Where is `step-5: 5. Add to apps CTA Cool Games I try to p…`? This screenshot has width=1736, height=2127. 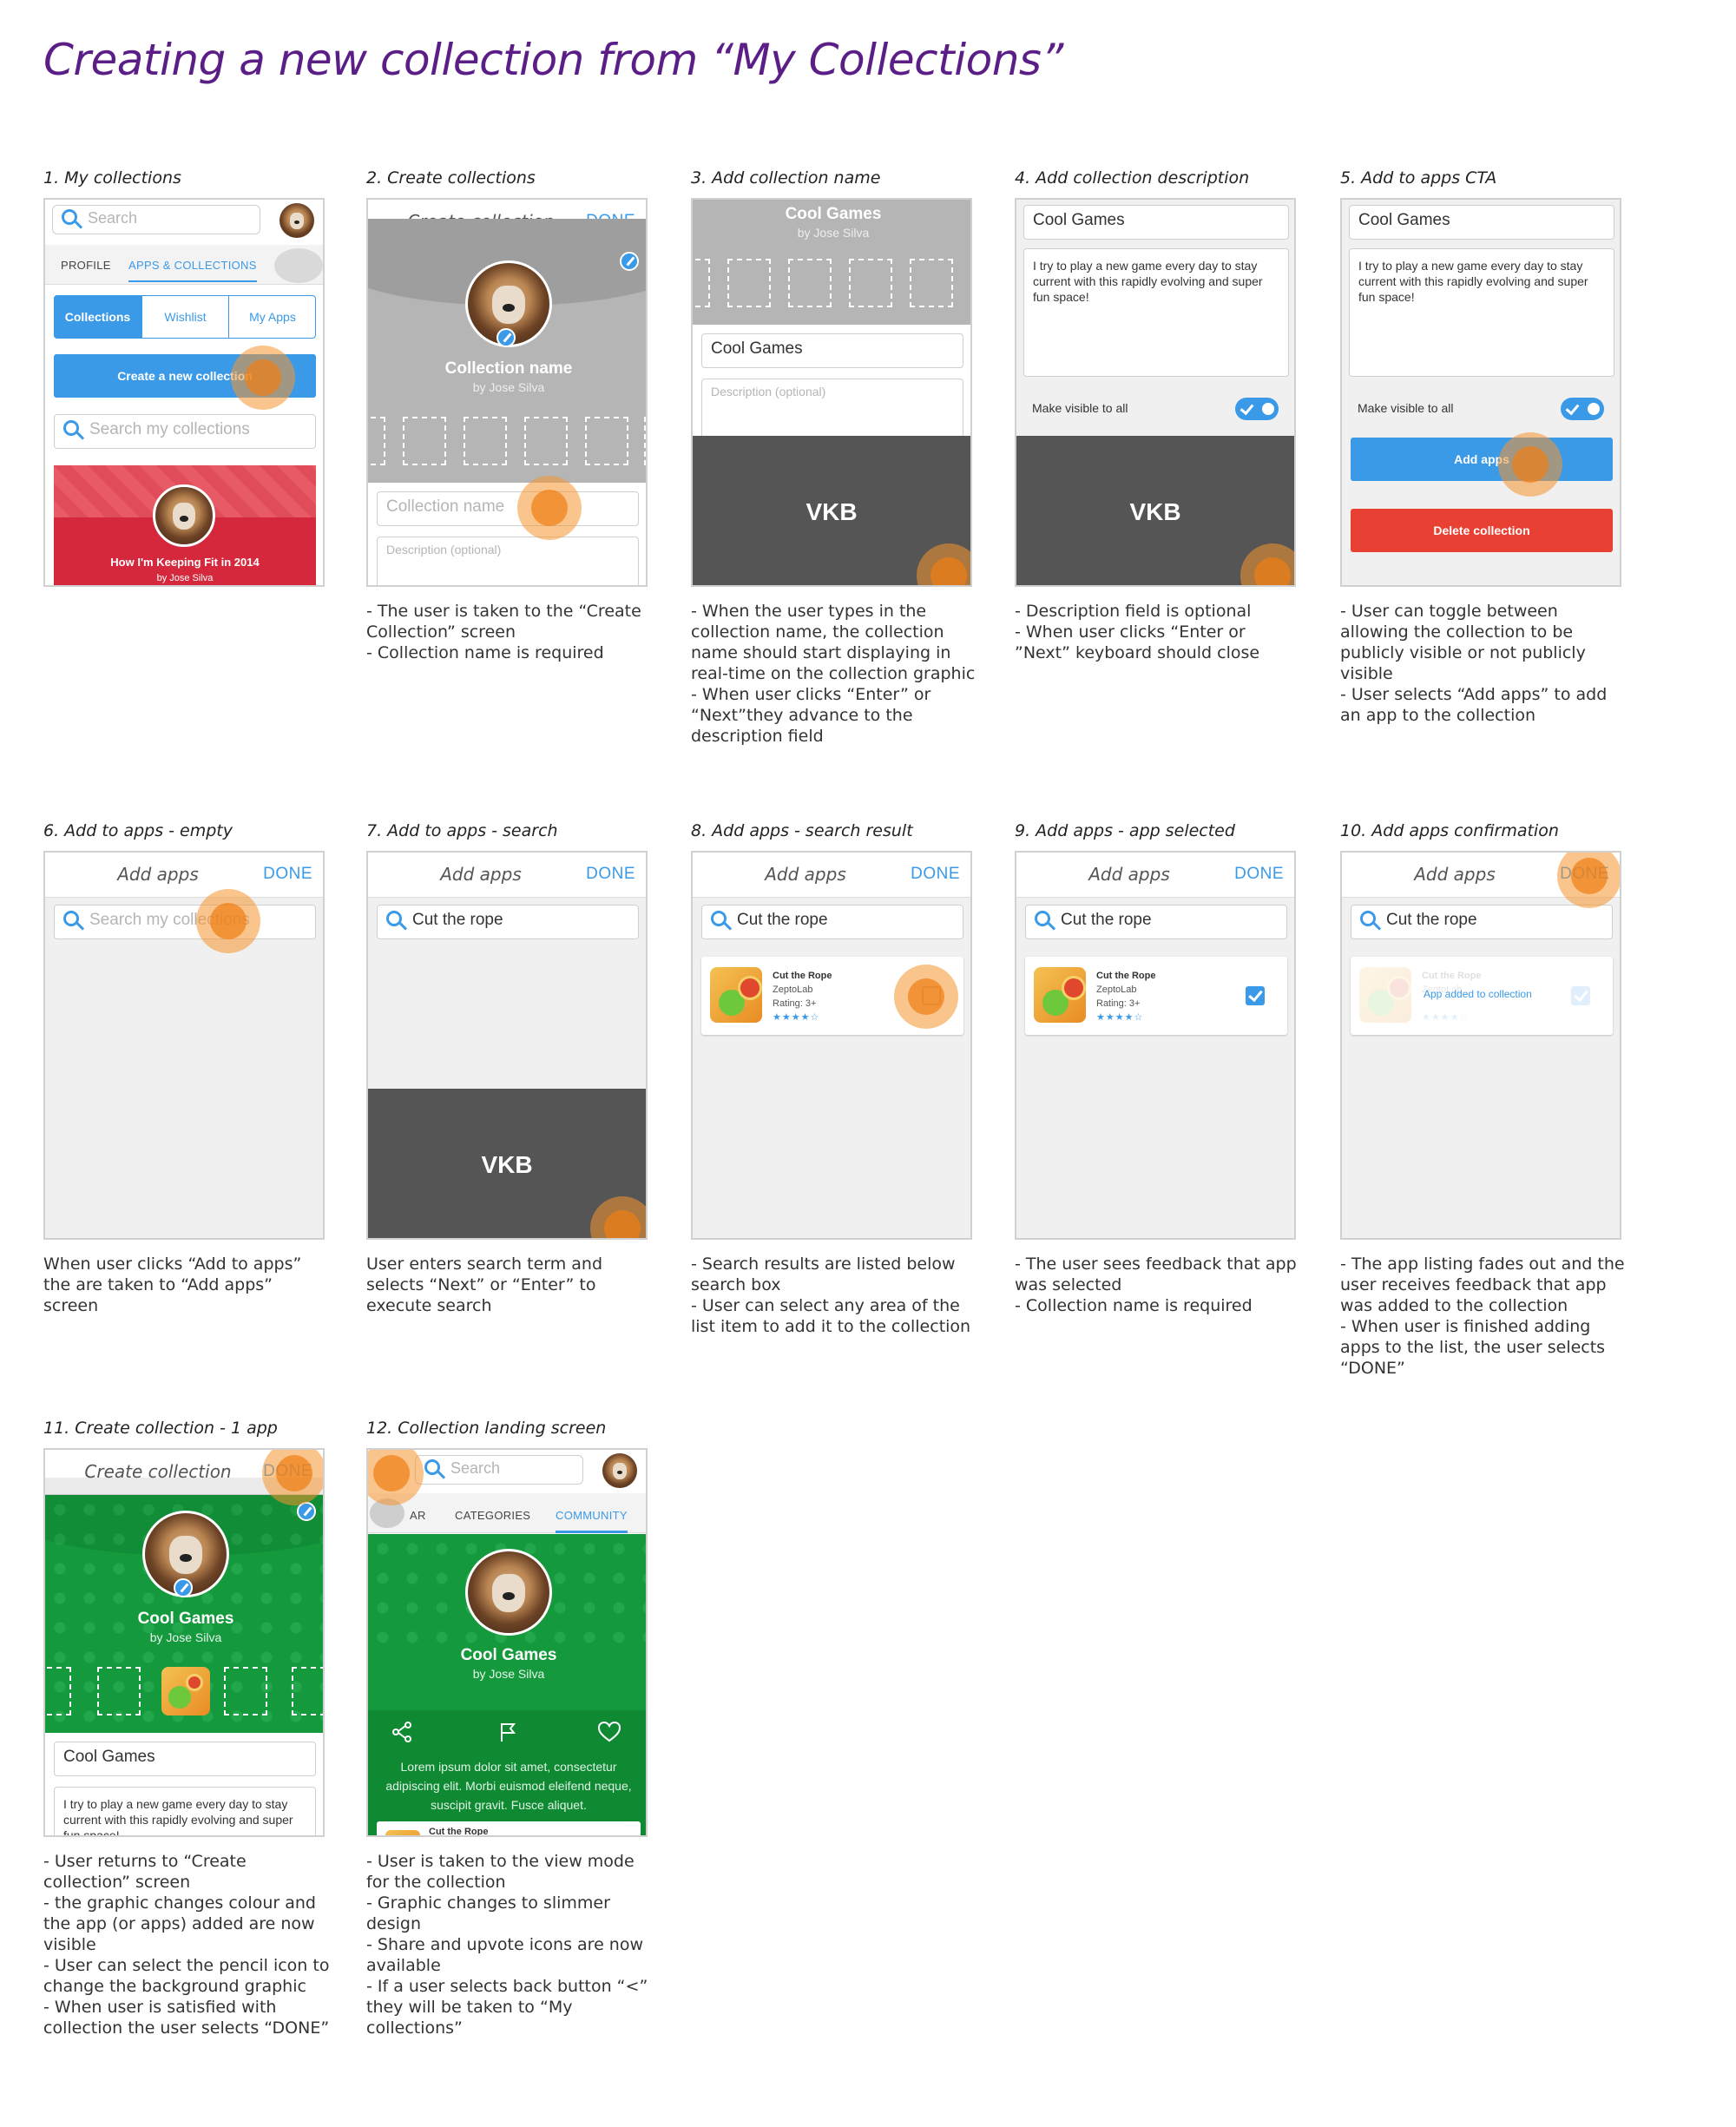
step-5: 5. Add to apps CTA Cool Games I try to p… is located at coordinates (1480, 446).